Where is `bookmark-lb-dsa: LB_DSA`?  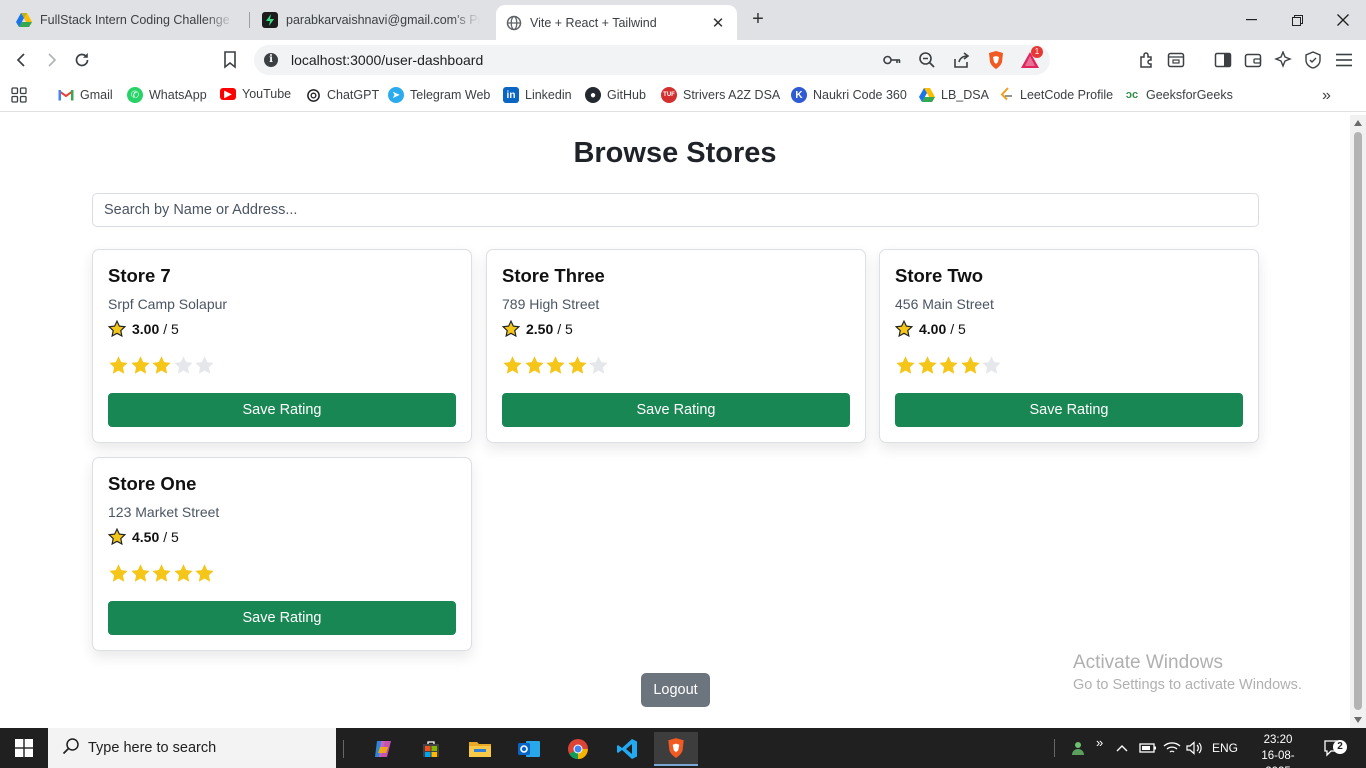 bookmark-lb-dsa: LB_DSA is located at coordinates (954, 95).